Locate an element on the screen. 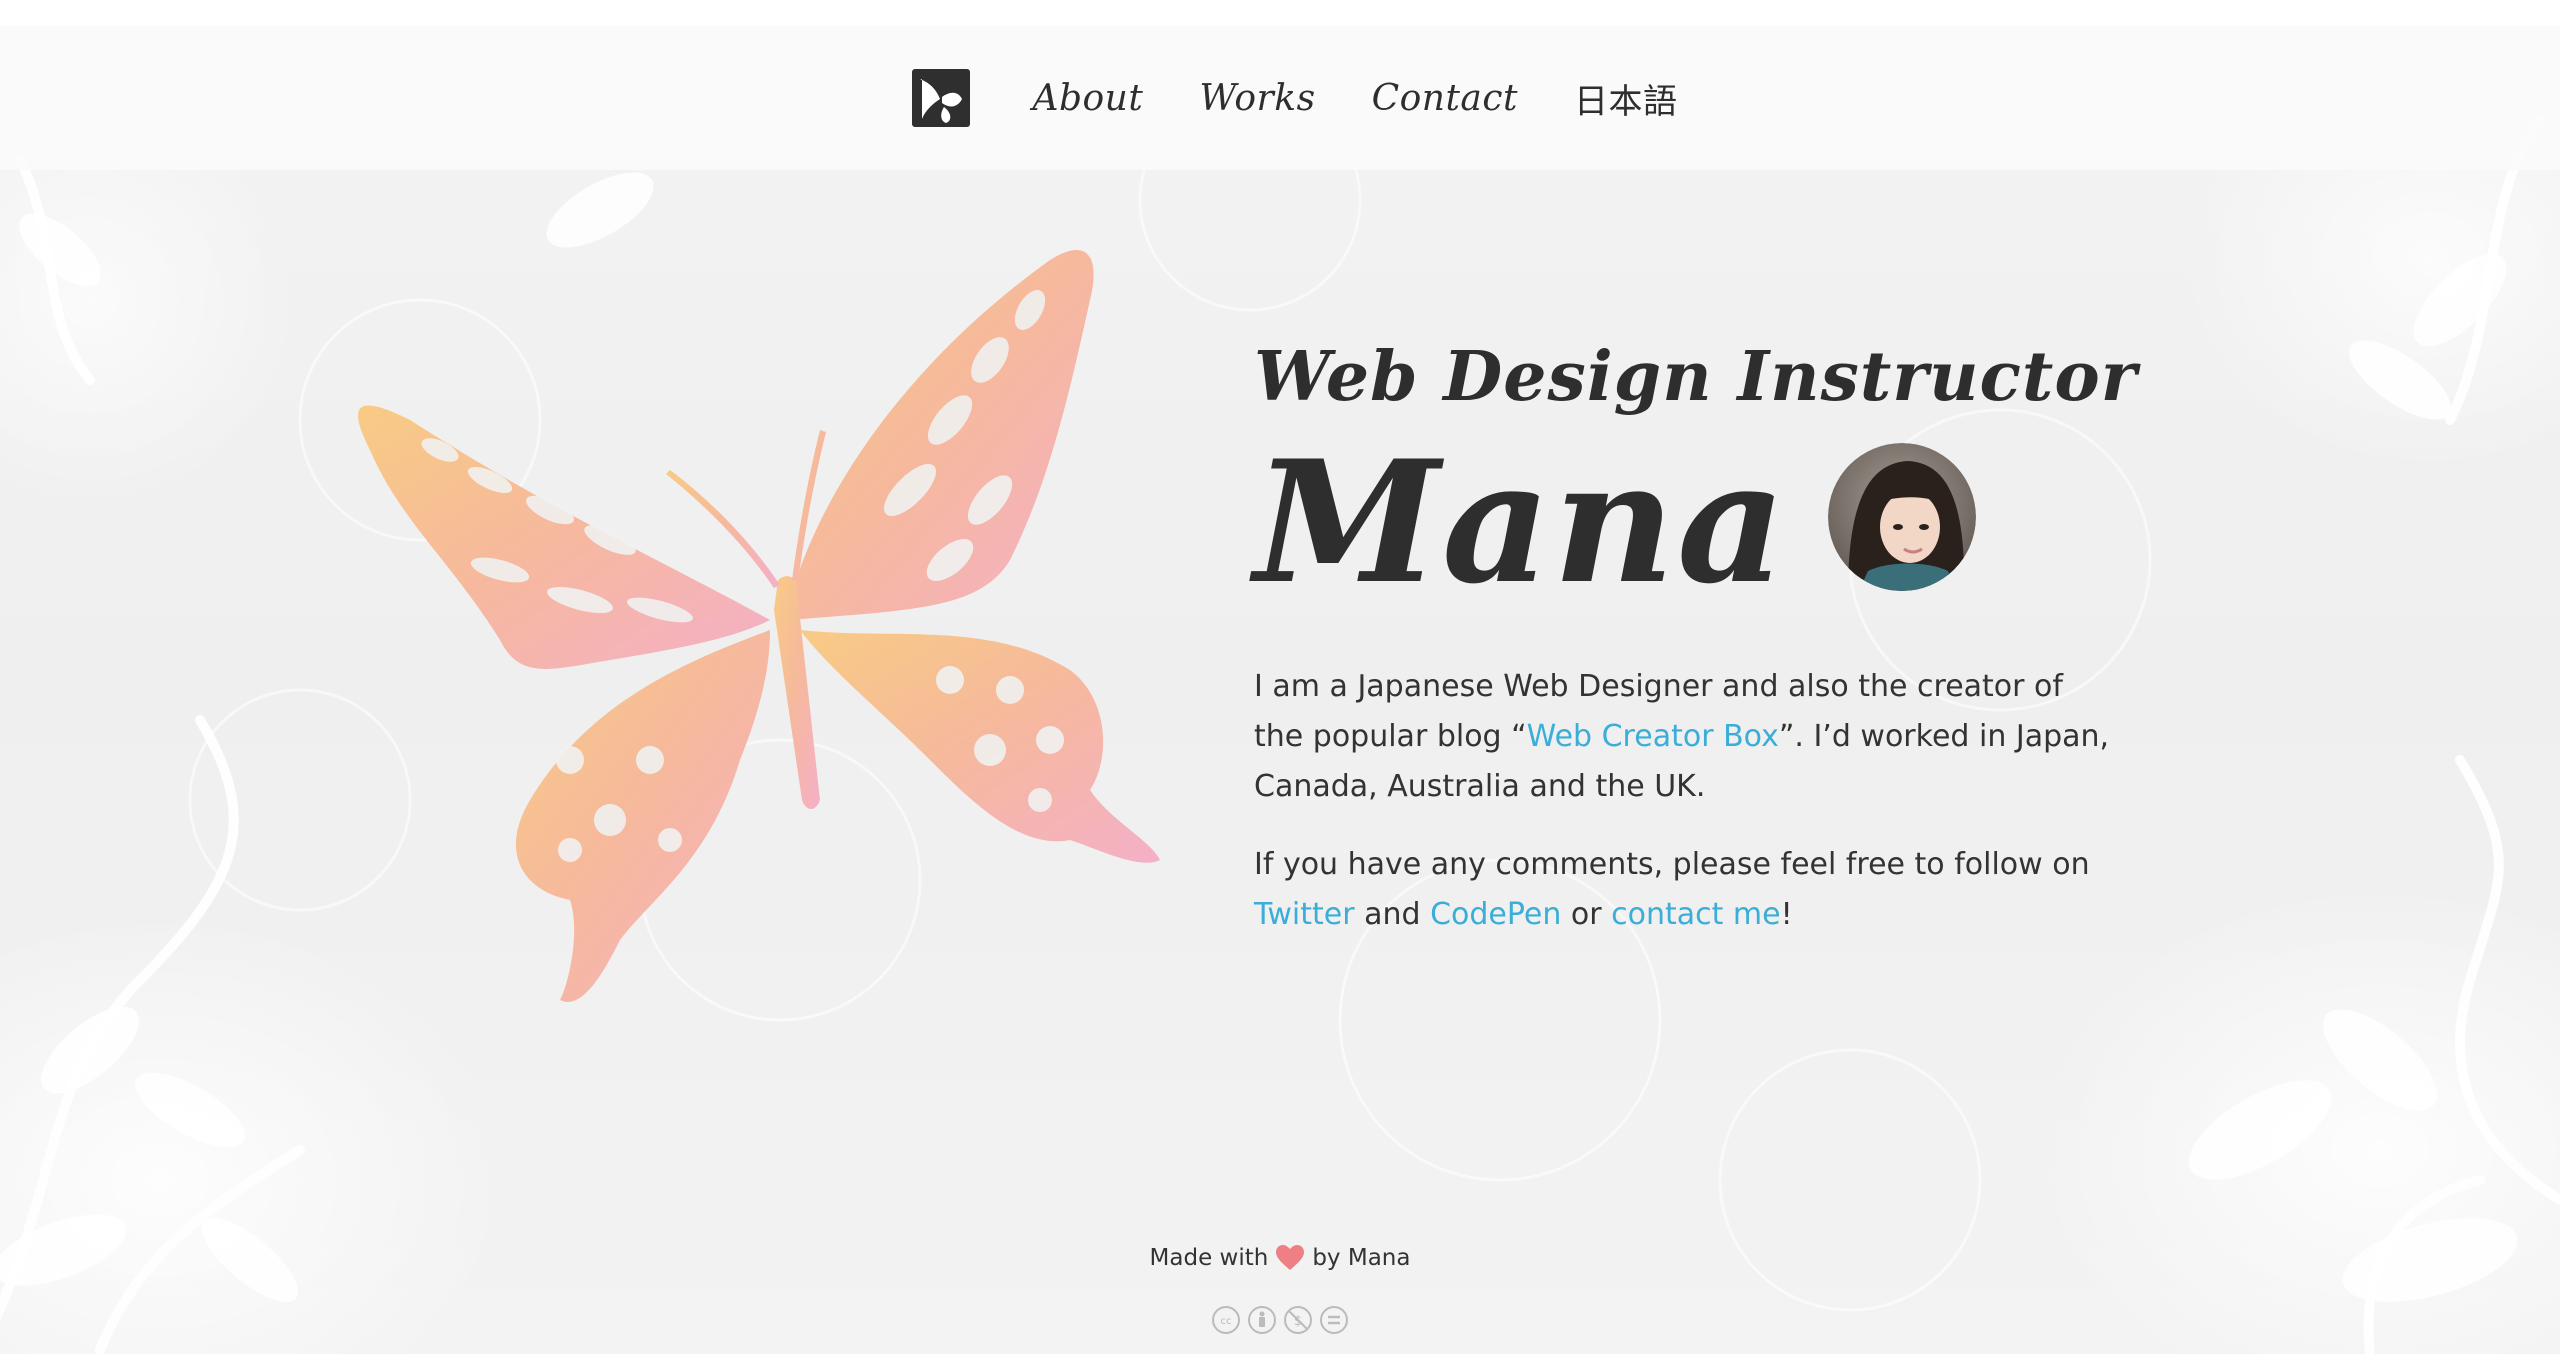 The width and height of the screenshot is (2560, 1354). by-author-text: by Mana is located at coordinates (1361, 1258).